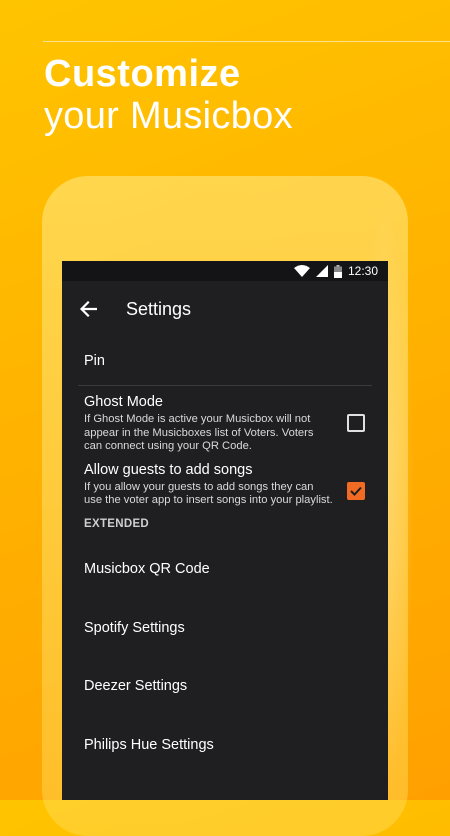 Image resolution: width=450 pixels, height=836 pixels. Describe the element at coordinates (225, 309) in the screenshot. I see `app-bar: Settings` at that location.